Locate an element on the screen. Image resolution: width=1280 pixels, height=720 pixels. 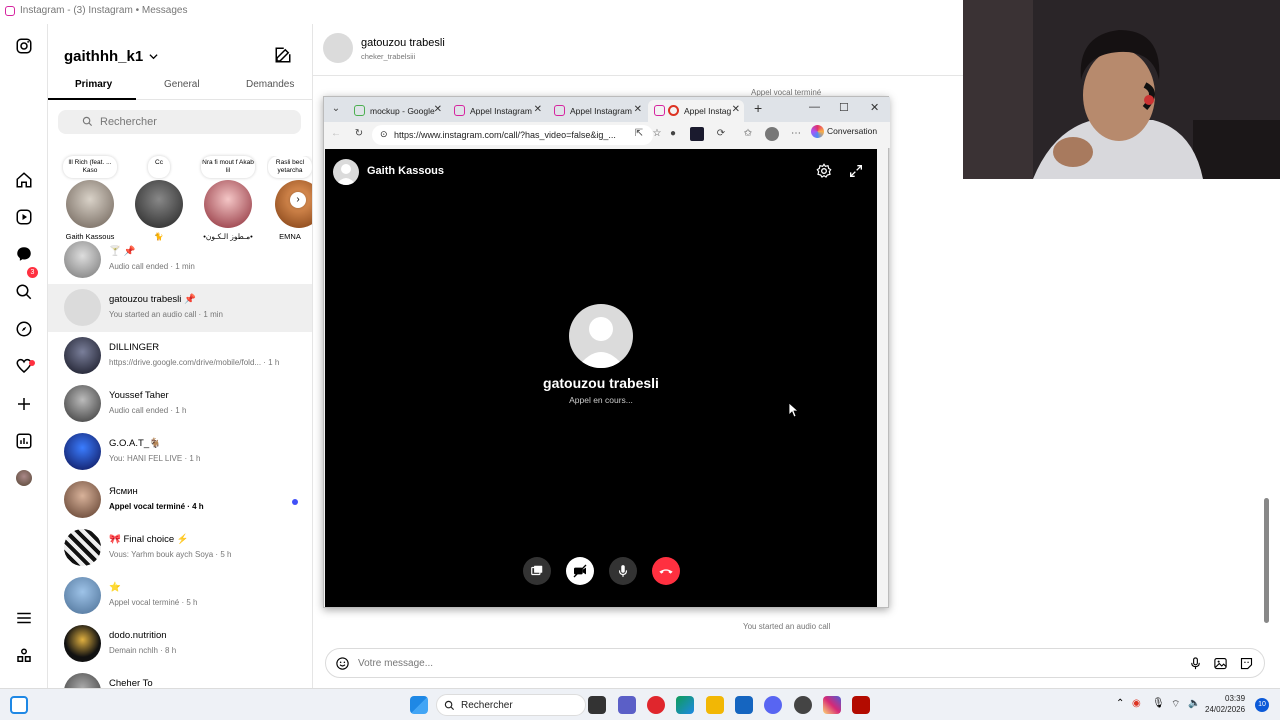
favorite-star-icon: ☆ is located at coordinates (657, 134).